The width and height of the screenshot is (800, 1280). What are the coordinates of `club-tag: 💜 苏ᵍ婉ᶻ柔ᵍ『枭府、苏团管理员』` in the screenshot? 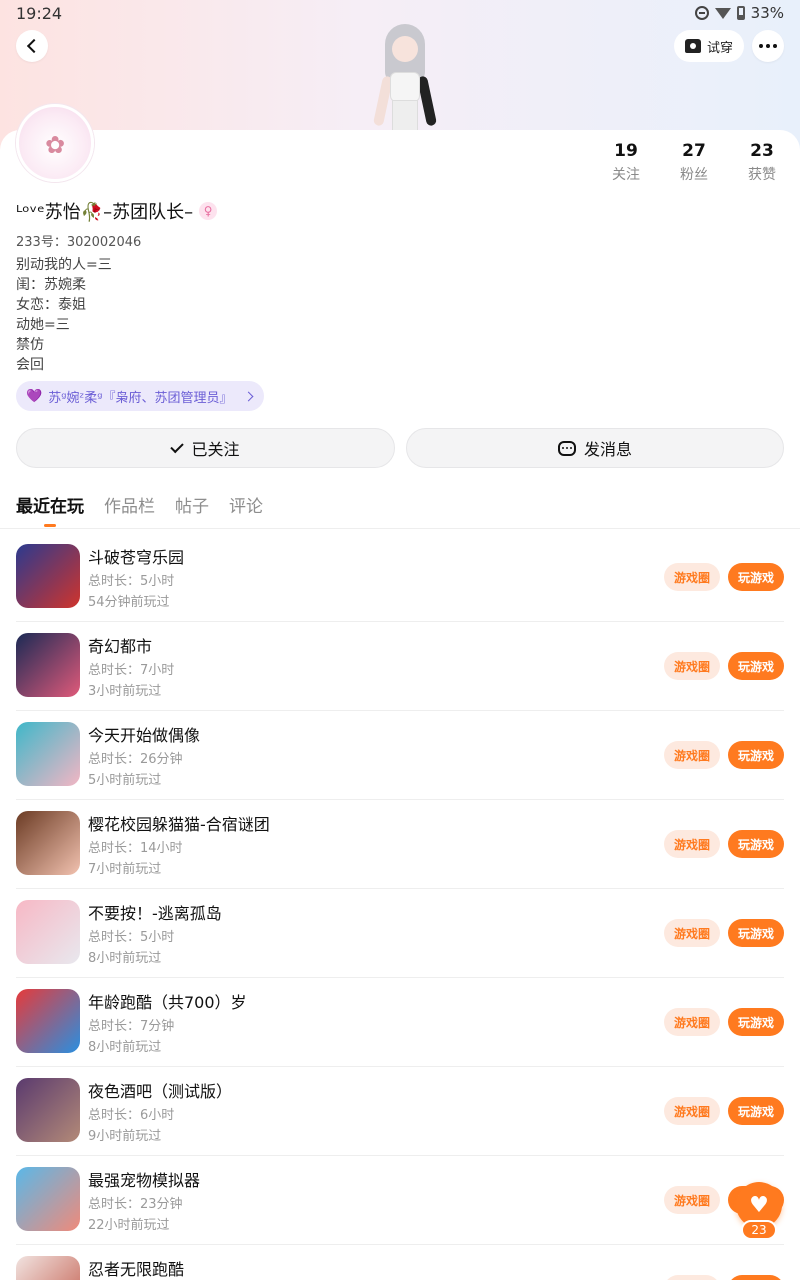 It's located at (140, 396).